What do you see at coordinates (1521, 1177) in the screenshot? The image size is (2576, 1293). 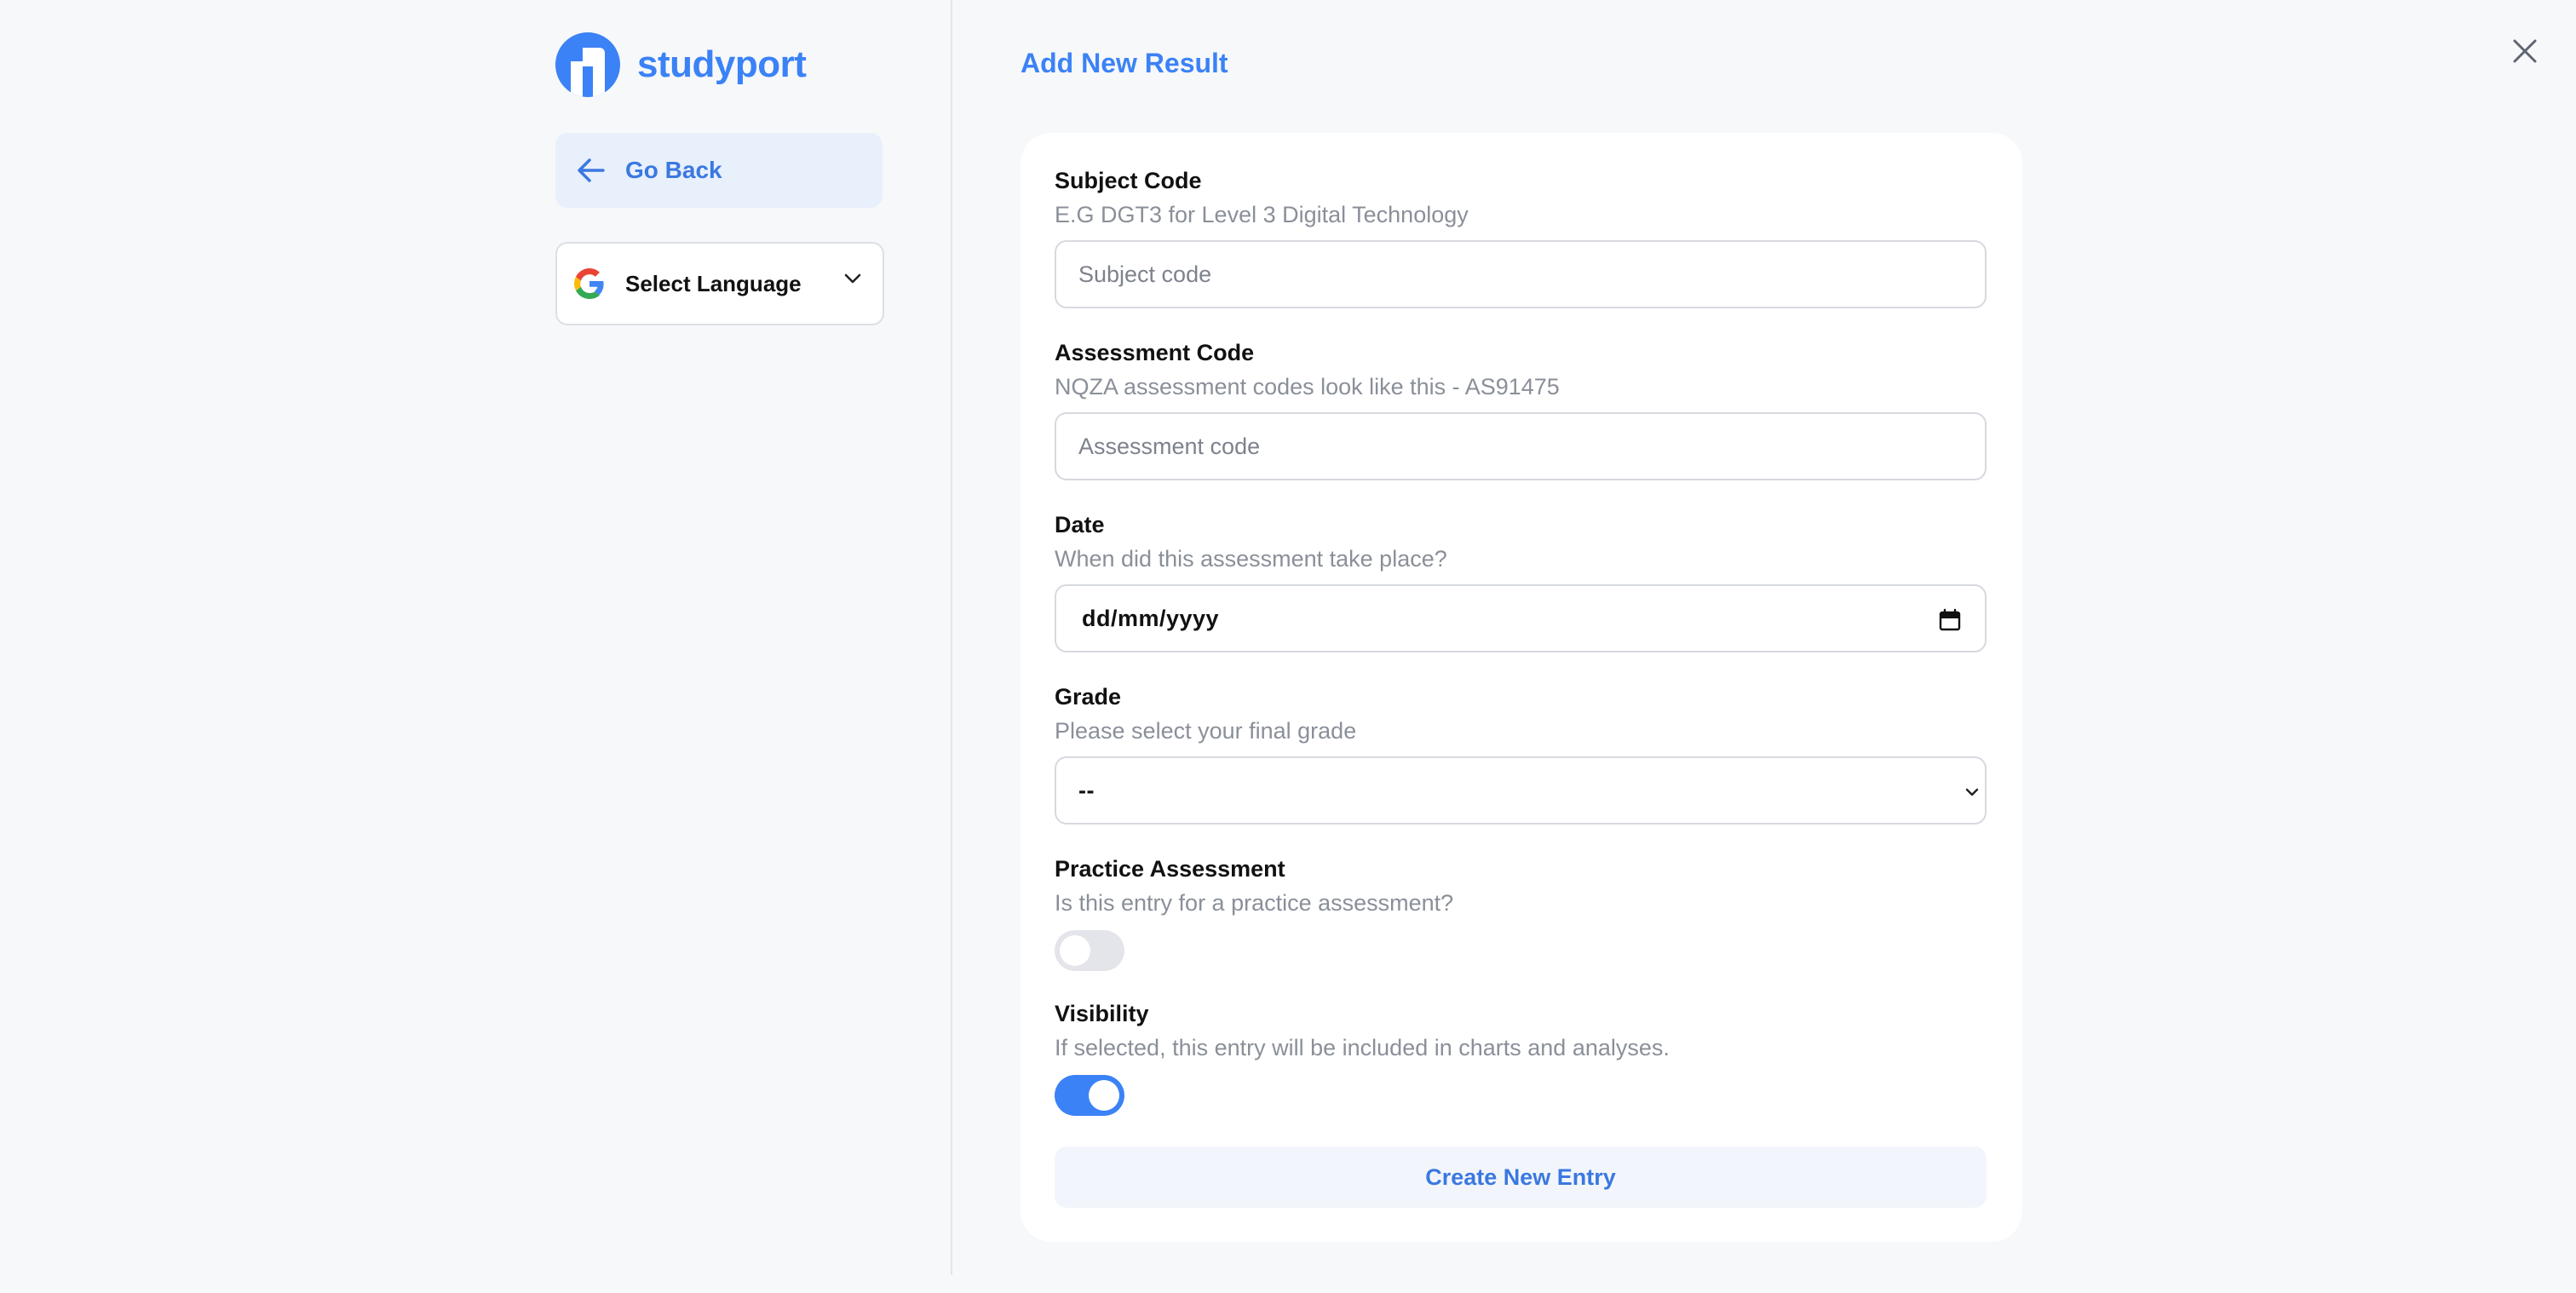 I see `create-new-entry-button: Create New Entry` at bounding box center [1521, 1177].